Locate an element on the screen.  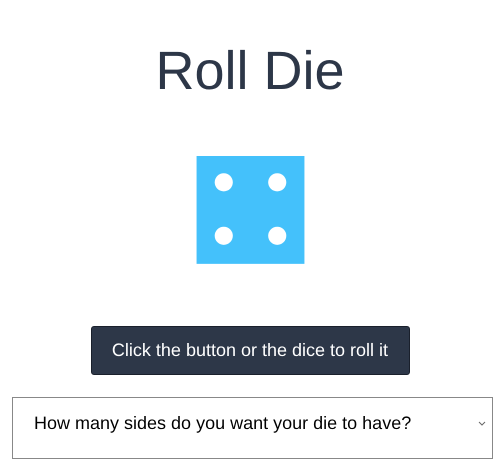
page-title: Roll Die is located at coordinates (250, 71).